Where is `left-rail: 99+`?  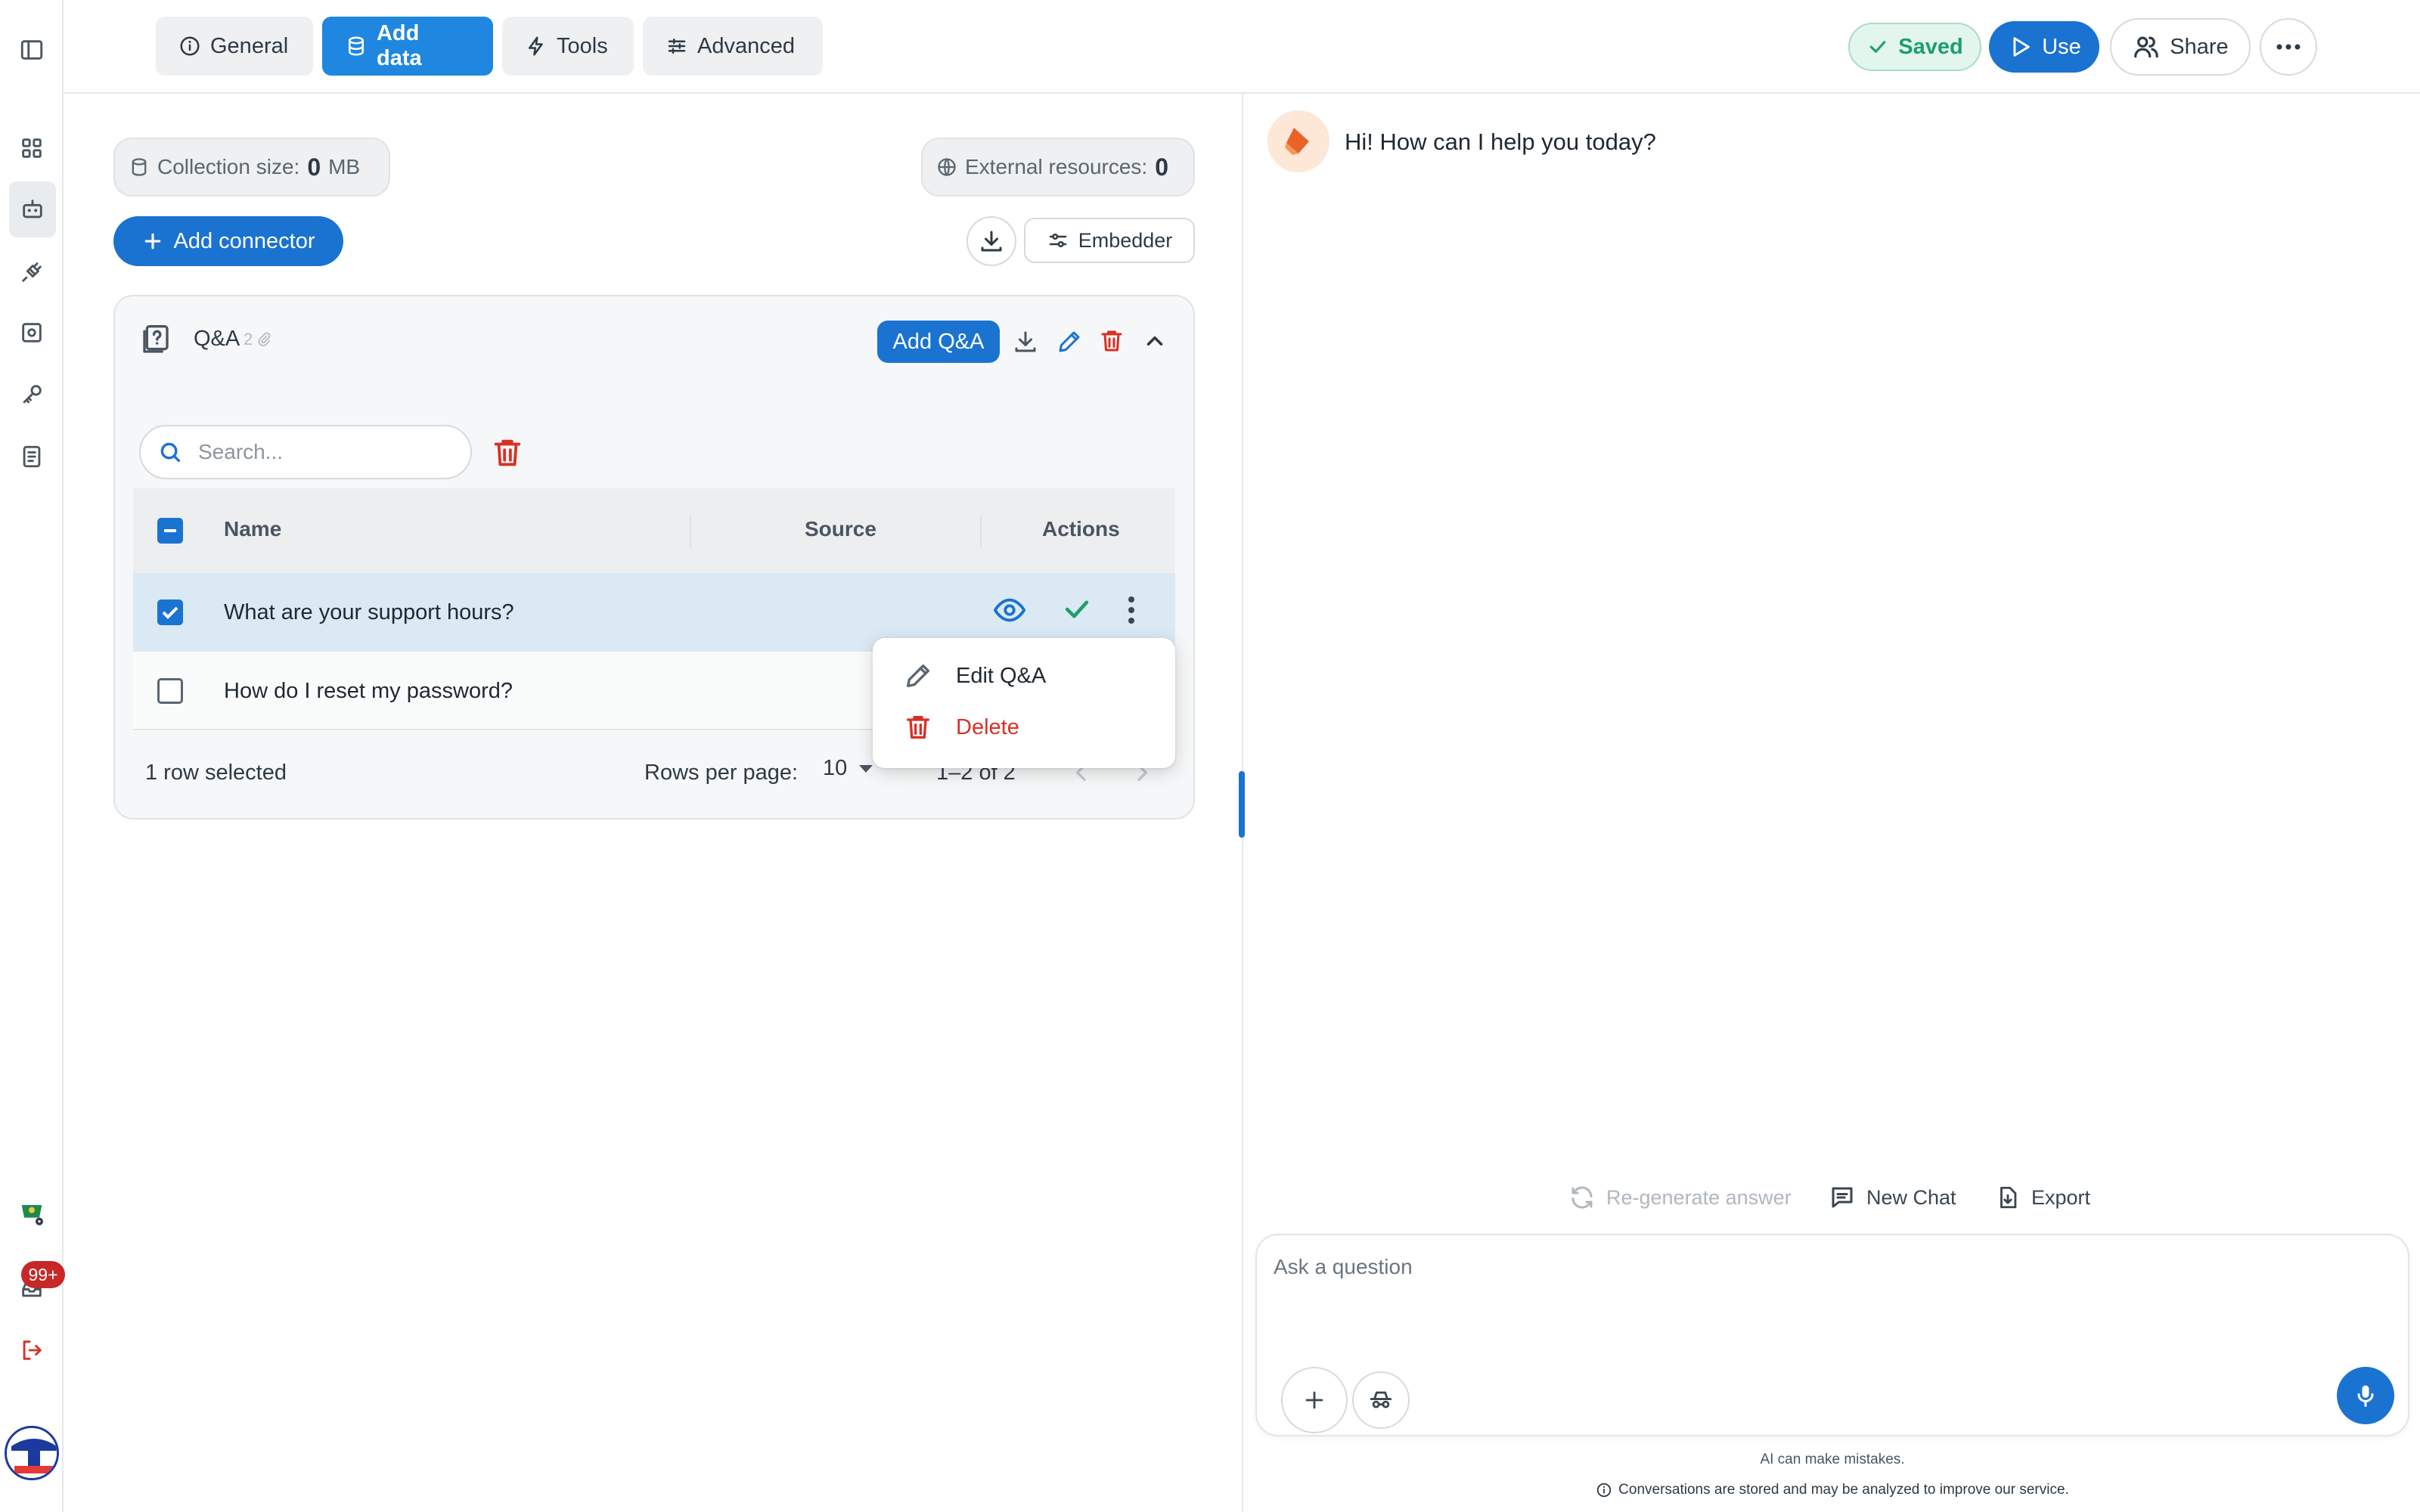
left-rail: 99+ is located at coordinates (32, 756).